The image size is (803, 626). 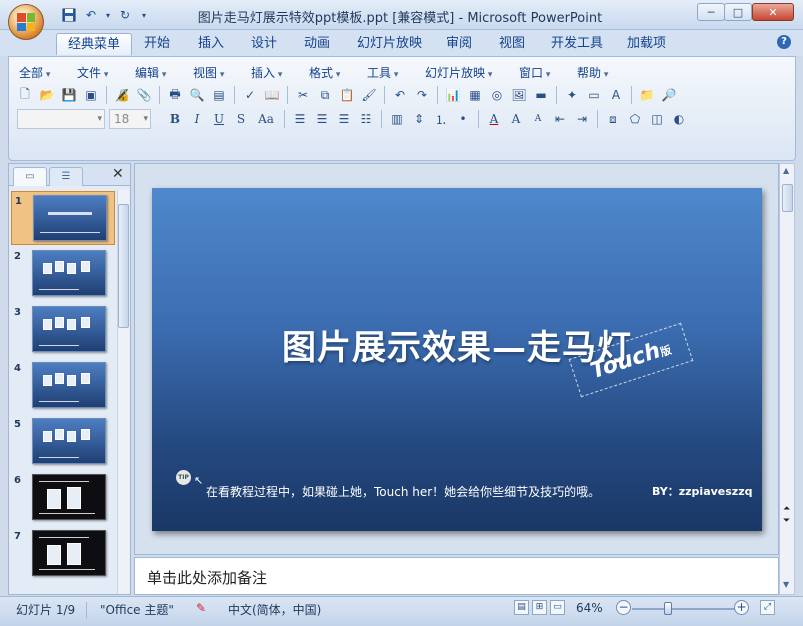 I want to click on slide-thumbnail: 5, so click(x=63, y=442).